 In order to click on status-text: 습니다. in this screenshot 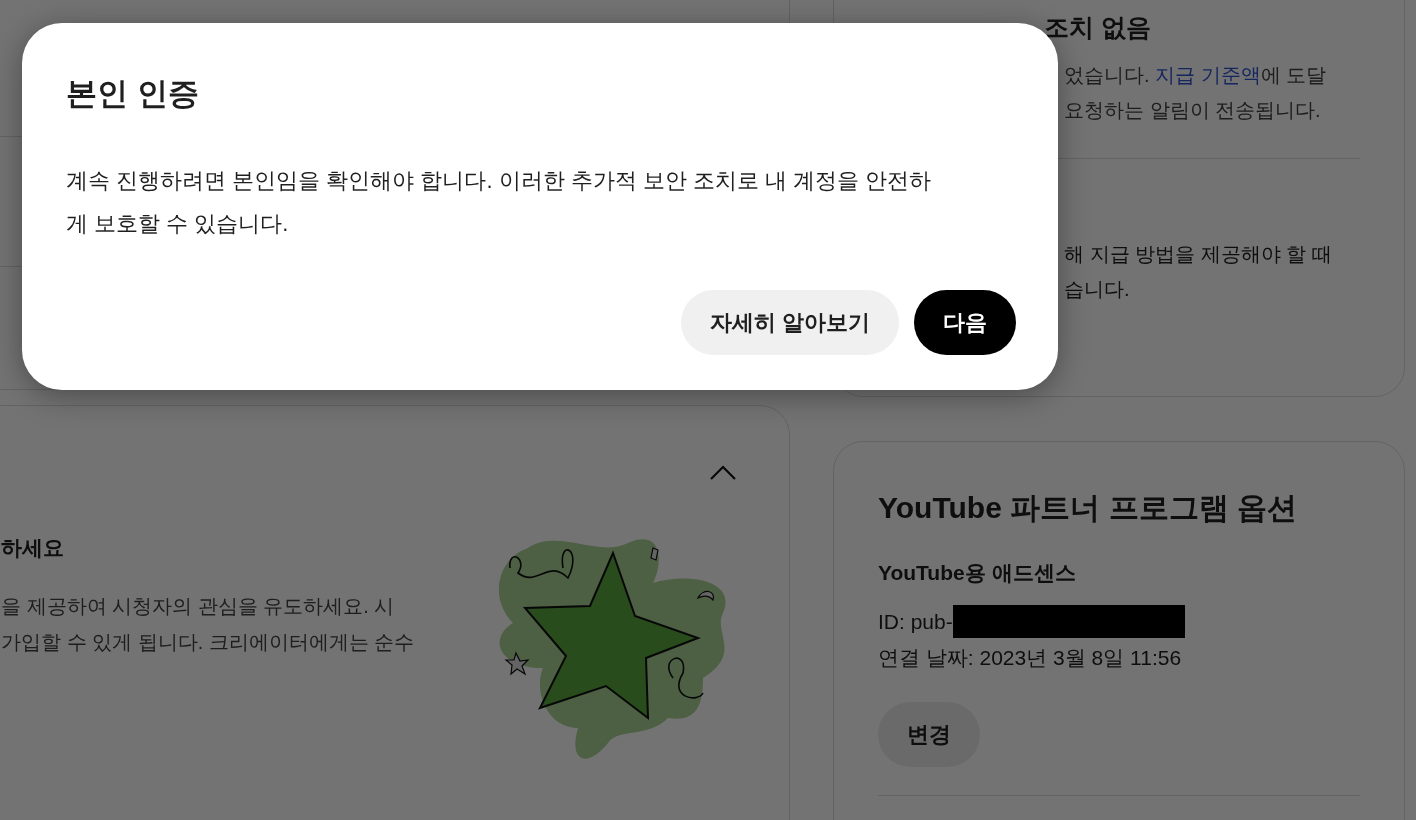, I will do `click(1097, 289)`.